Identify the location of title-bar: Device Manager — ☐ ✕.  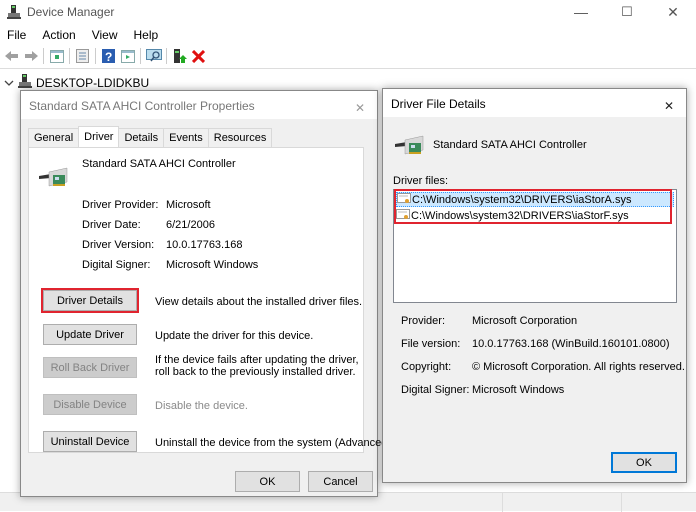
(348, 12).